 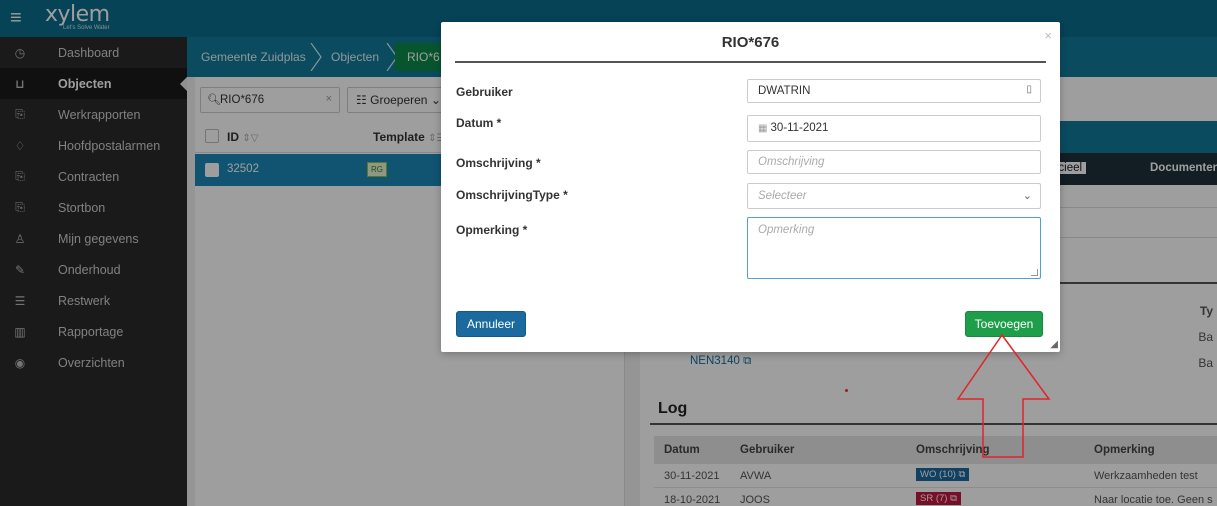 What do you see at coordinates (1048, 35) in the screenshot?
I see `close-icon: ×` at bounding box center [1048, 35].